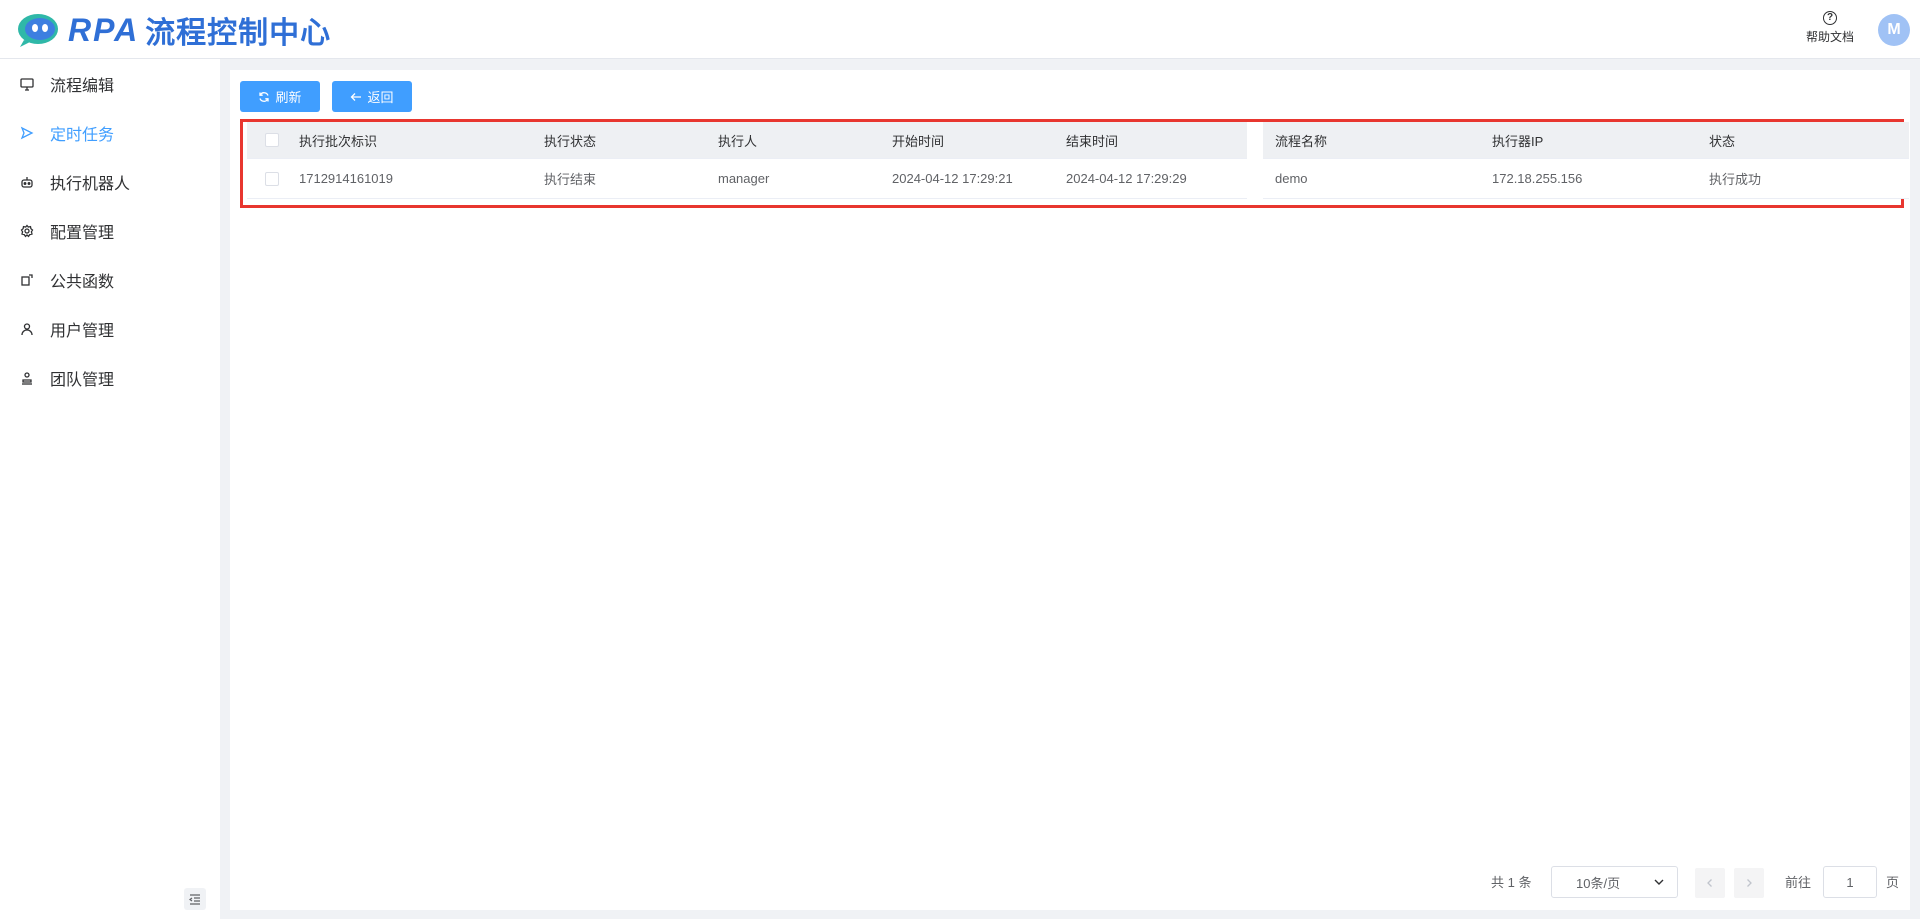 The width and height of the screenshot is (1920, 919). I want to click on help-docs-button: ? 帮助文档, so click(1830, 28).